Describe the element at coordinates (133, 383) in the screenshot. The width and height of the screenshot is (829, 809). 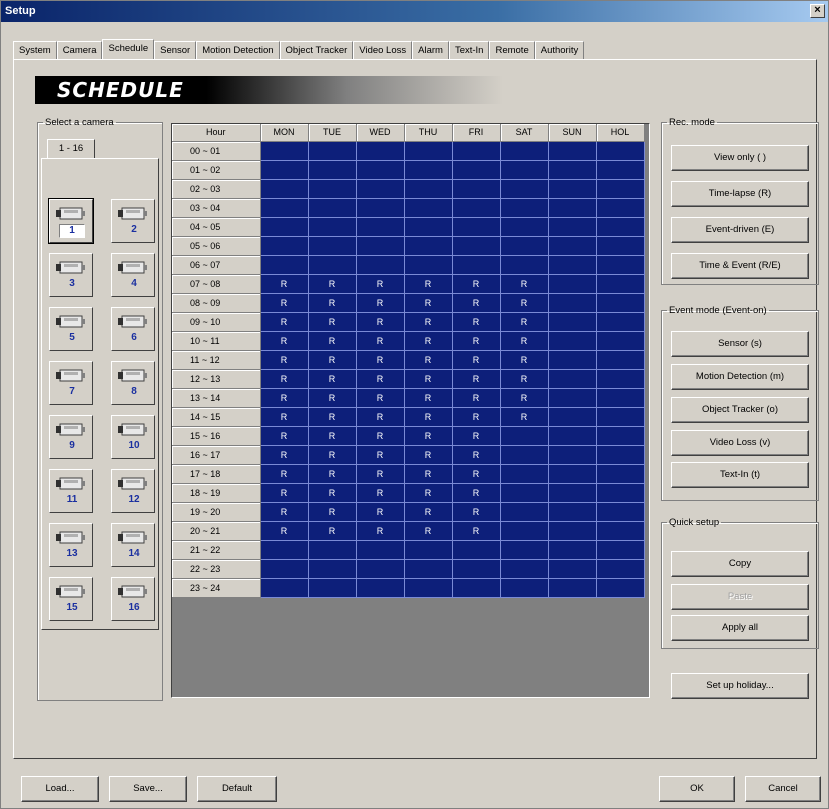
I see `camera-8-button: 8` at that location.